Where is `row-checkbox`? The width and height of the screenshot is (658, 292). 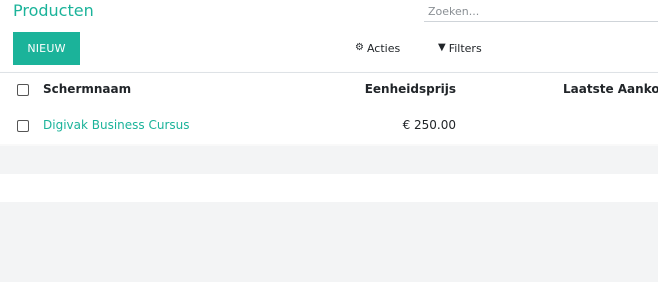
row-checkbox is located at coordinates (23, 126).